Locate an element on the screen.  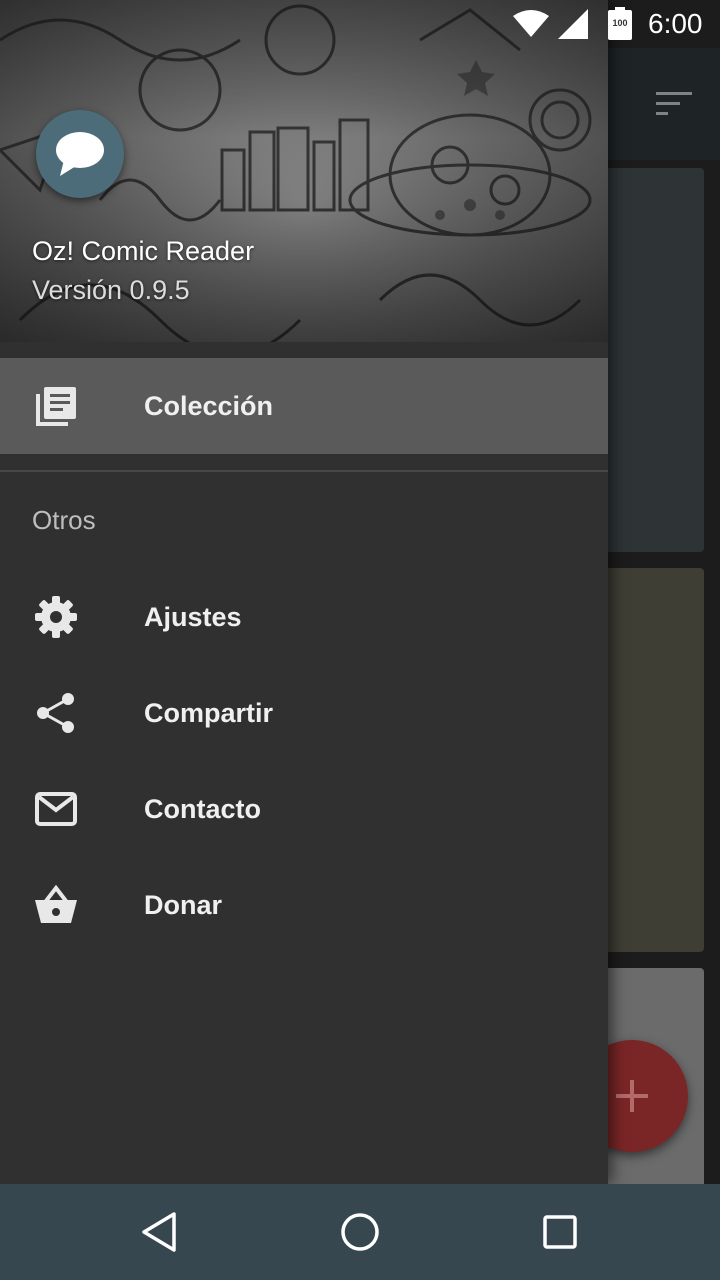
system-nav-bar is located at coordinates (360, 1232).